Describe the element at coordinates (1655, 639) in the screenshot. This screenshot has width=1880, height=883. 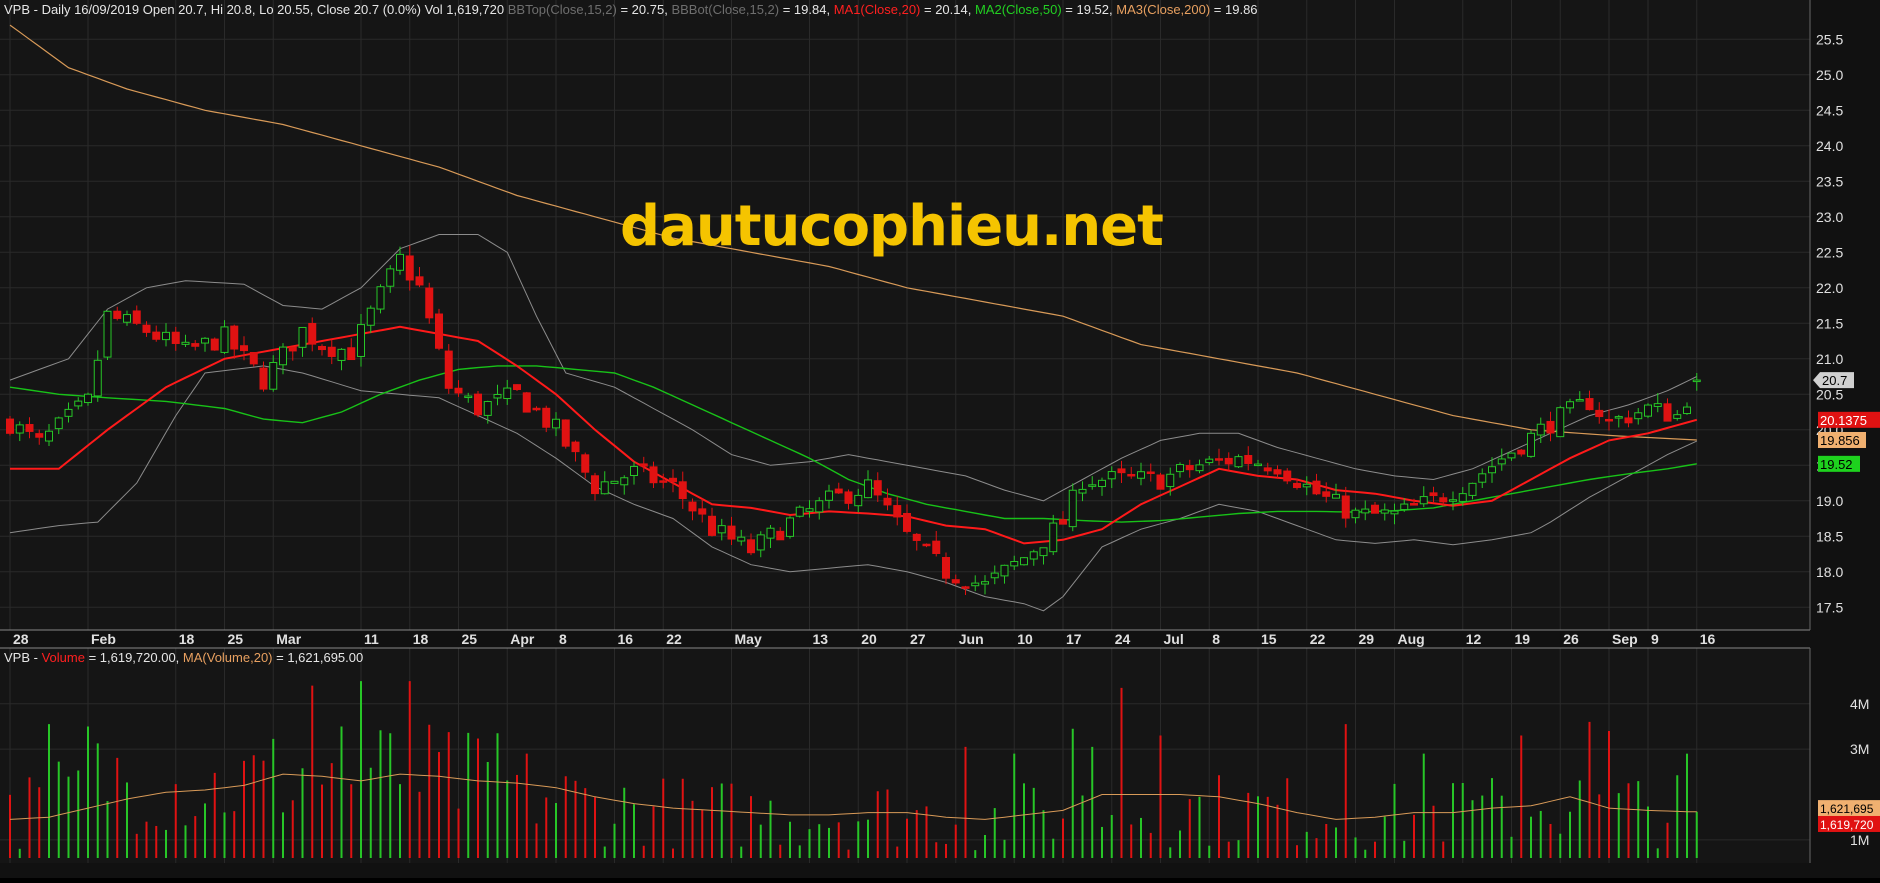
I see `date-tick-label: 9` at that location.